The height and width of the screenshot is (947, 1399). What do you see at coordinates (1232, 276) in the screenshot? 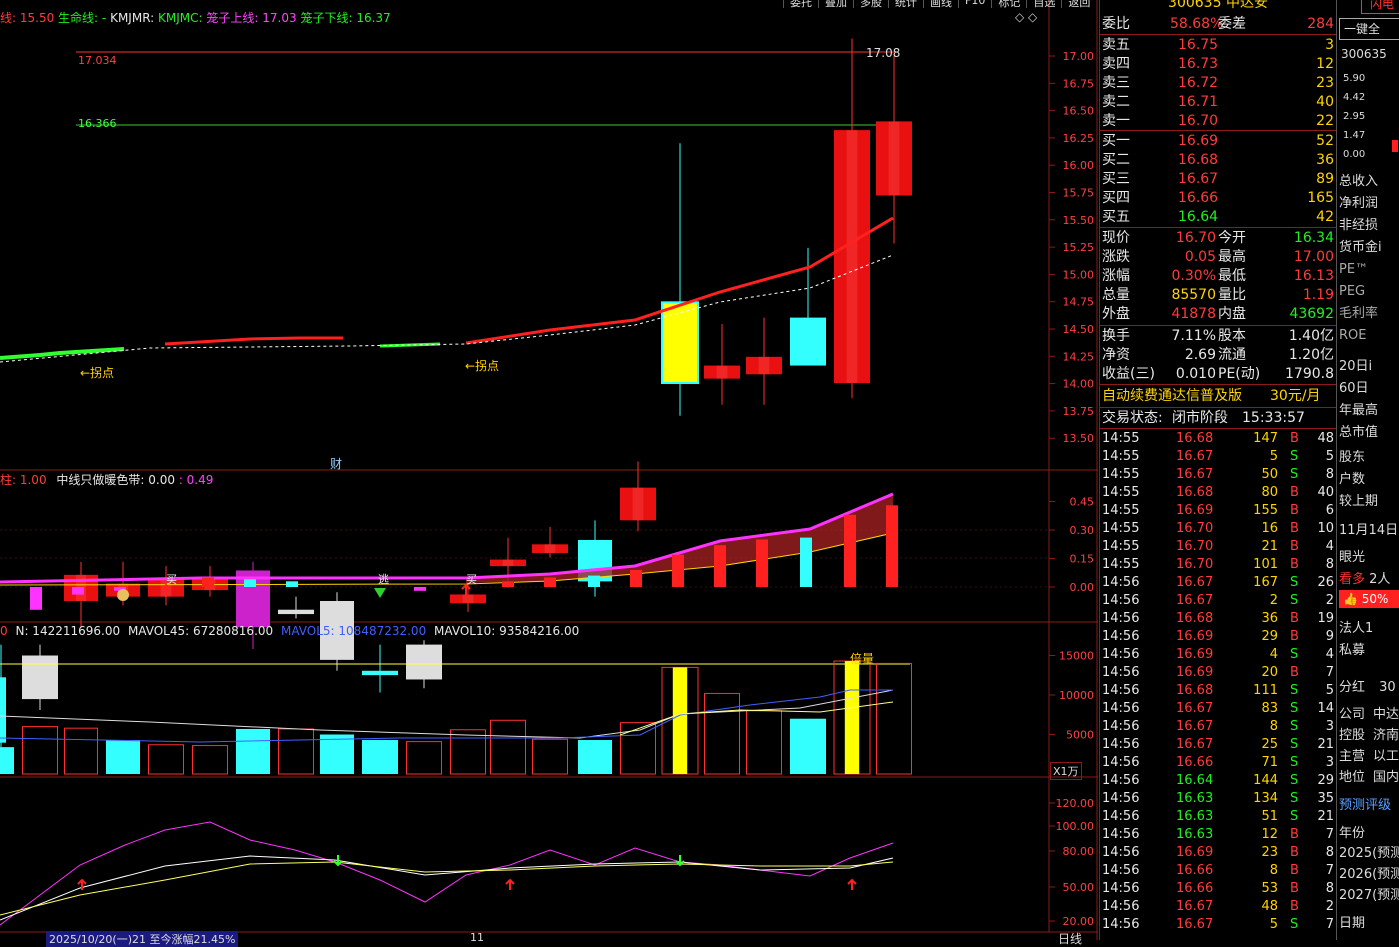
I see `stat-label: 最低` at bounding box center [1232, 276].